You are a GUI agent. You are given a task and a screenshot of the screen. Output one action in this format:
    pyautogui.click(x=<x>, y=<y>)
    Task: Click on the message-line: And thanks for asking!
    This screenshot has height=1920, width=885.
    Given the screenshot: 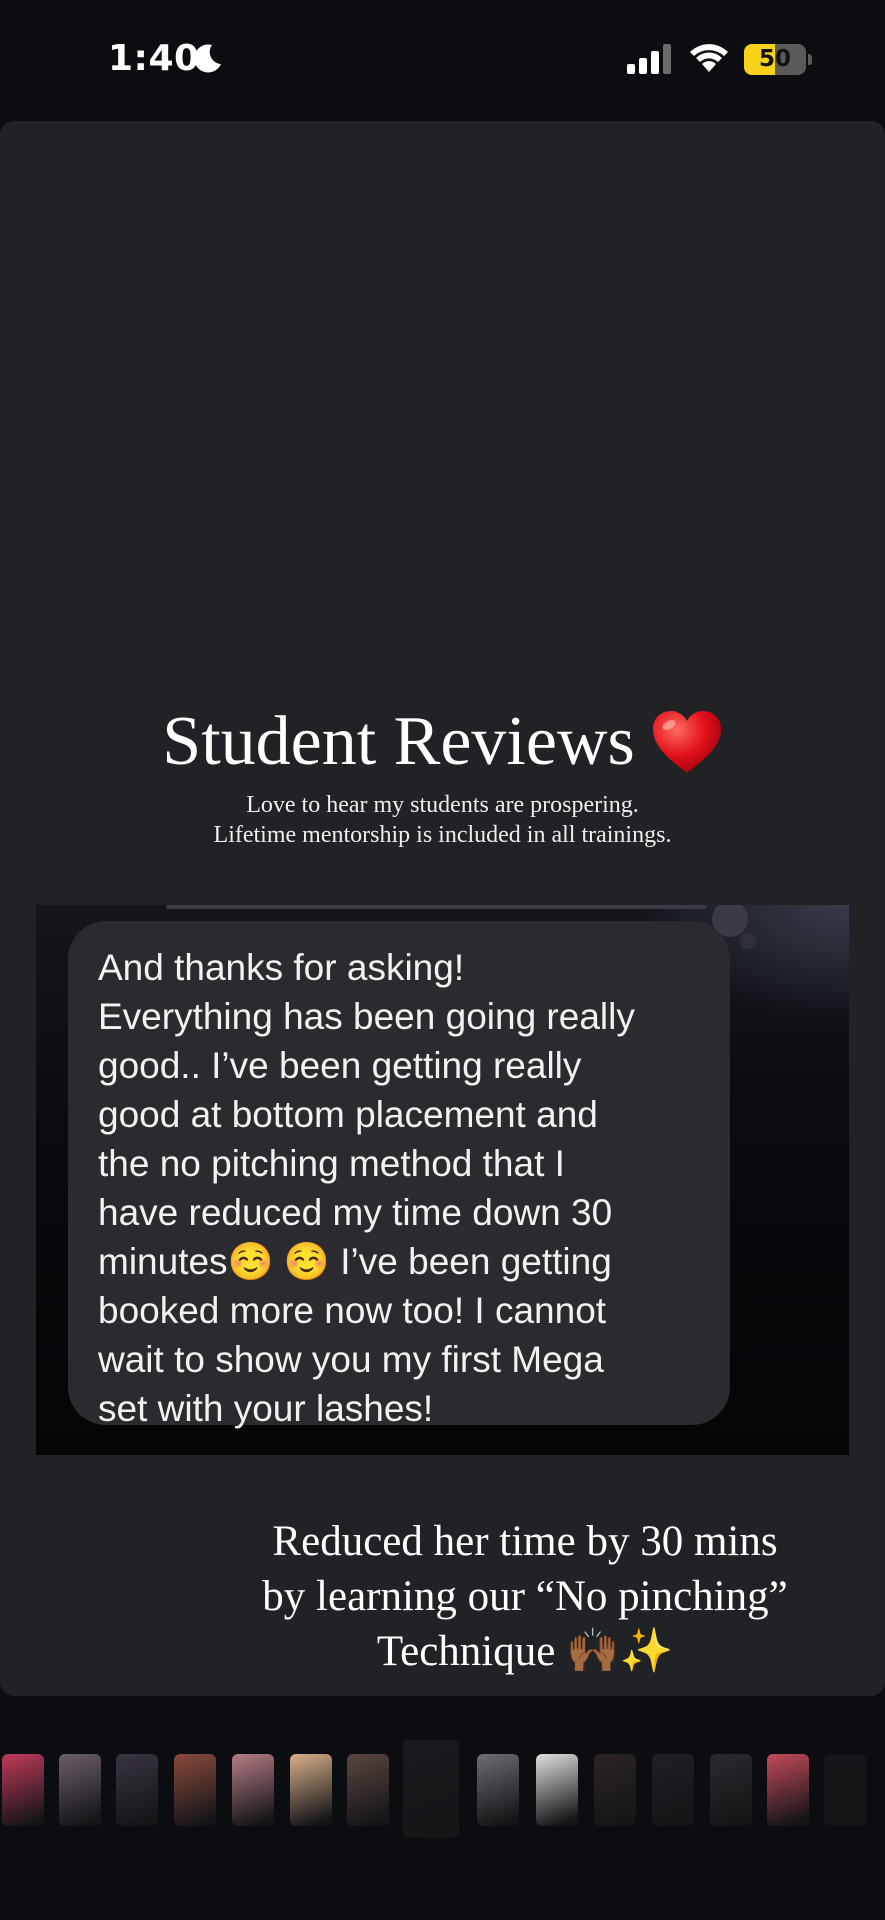 What is the action you would take?
    pyautogui.click(x=281, y=967)
    